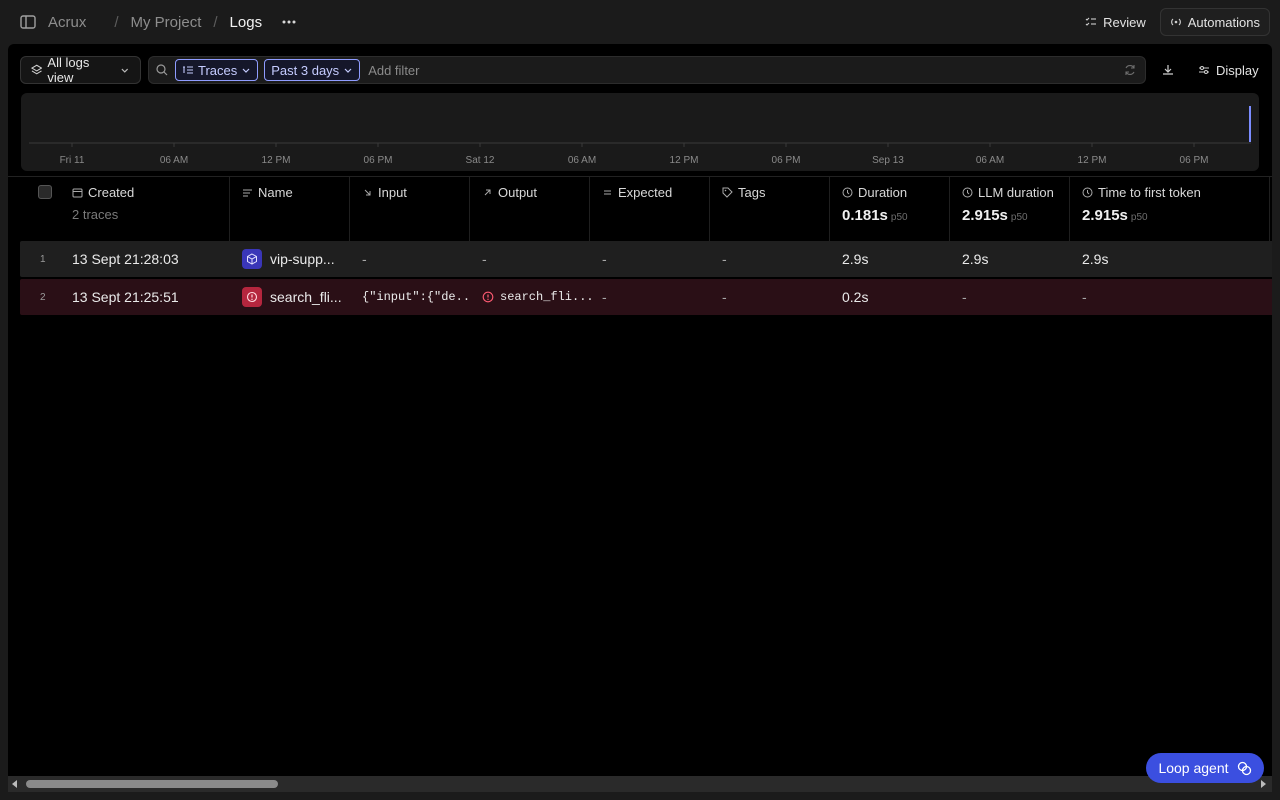 The width and height of the screenshot is (1280, 800). Describe the element at coordinates (1091, 21) in the screenshot. I see `checklist-icon` at that location.